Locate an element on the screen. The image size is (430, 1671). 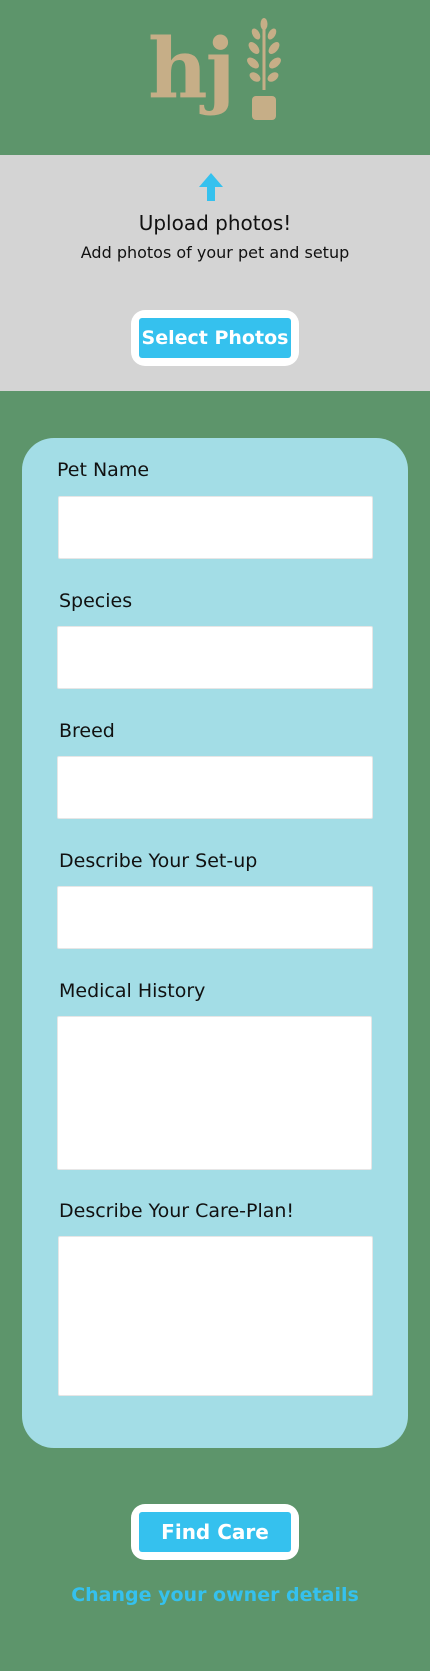
select-photos-button-frame: Select Photos is located at coordinates (215, 338).